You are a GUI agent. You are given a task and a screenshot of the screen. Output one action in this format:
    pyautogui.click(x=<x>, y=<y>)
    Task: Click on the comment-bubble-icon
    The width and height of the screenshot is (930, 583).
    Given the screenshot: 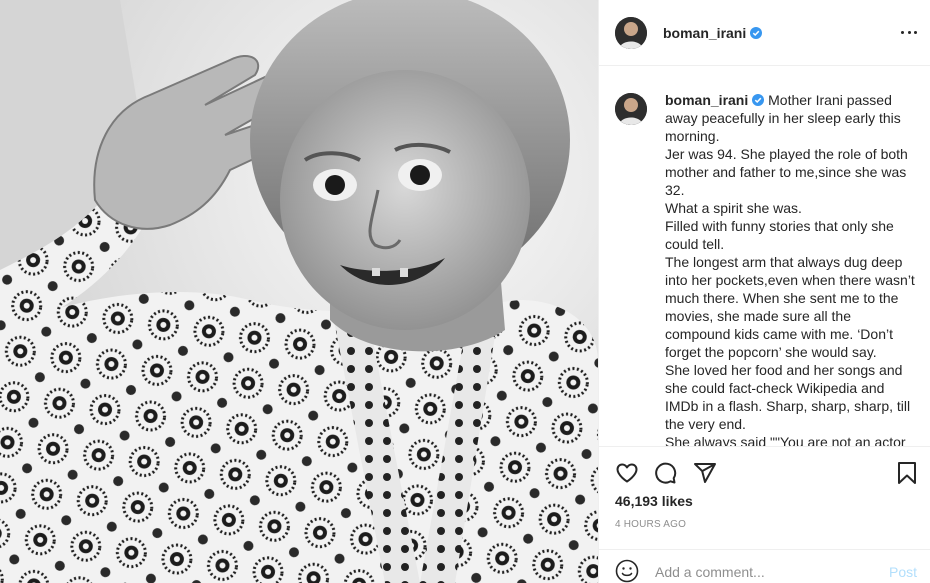 What is the action you would take?
    pyautogui.click(x=666, y=473)
    